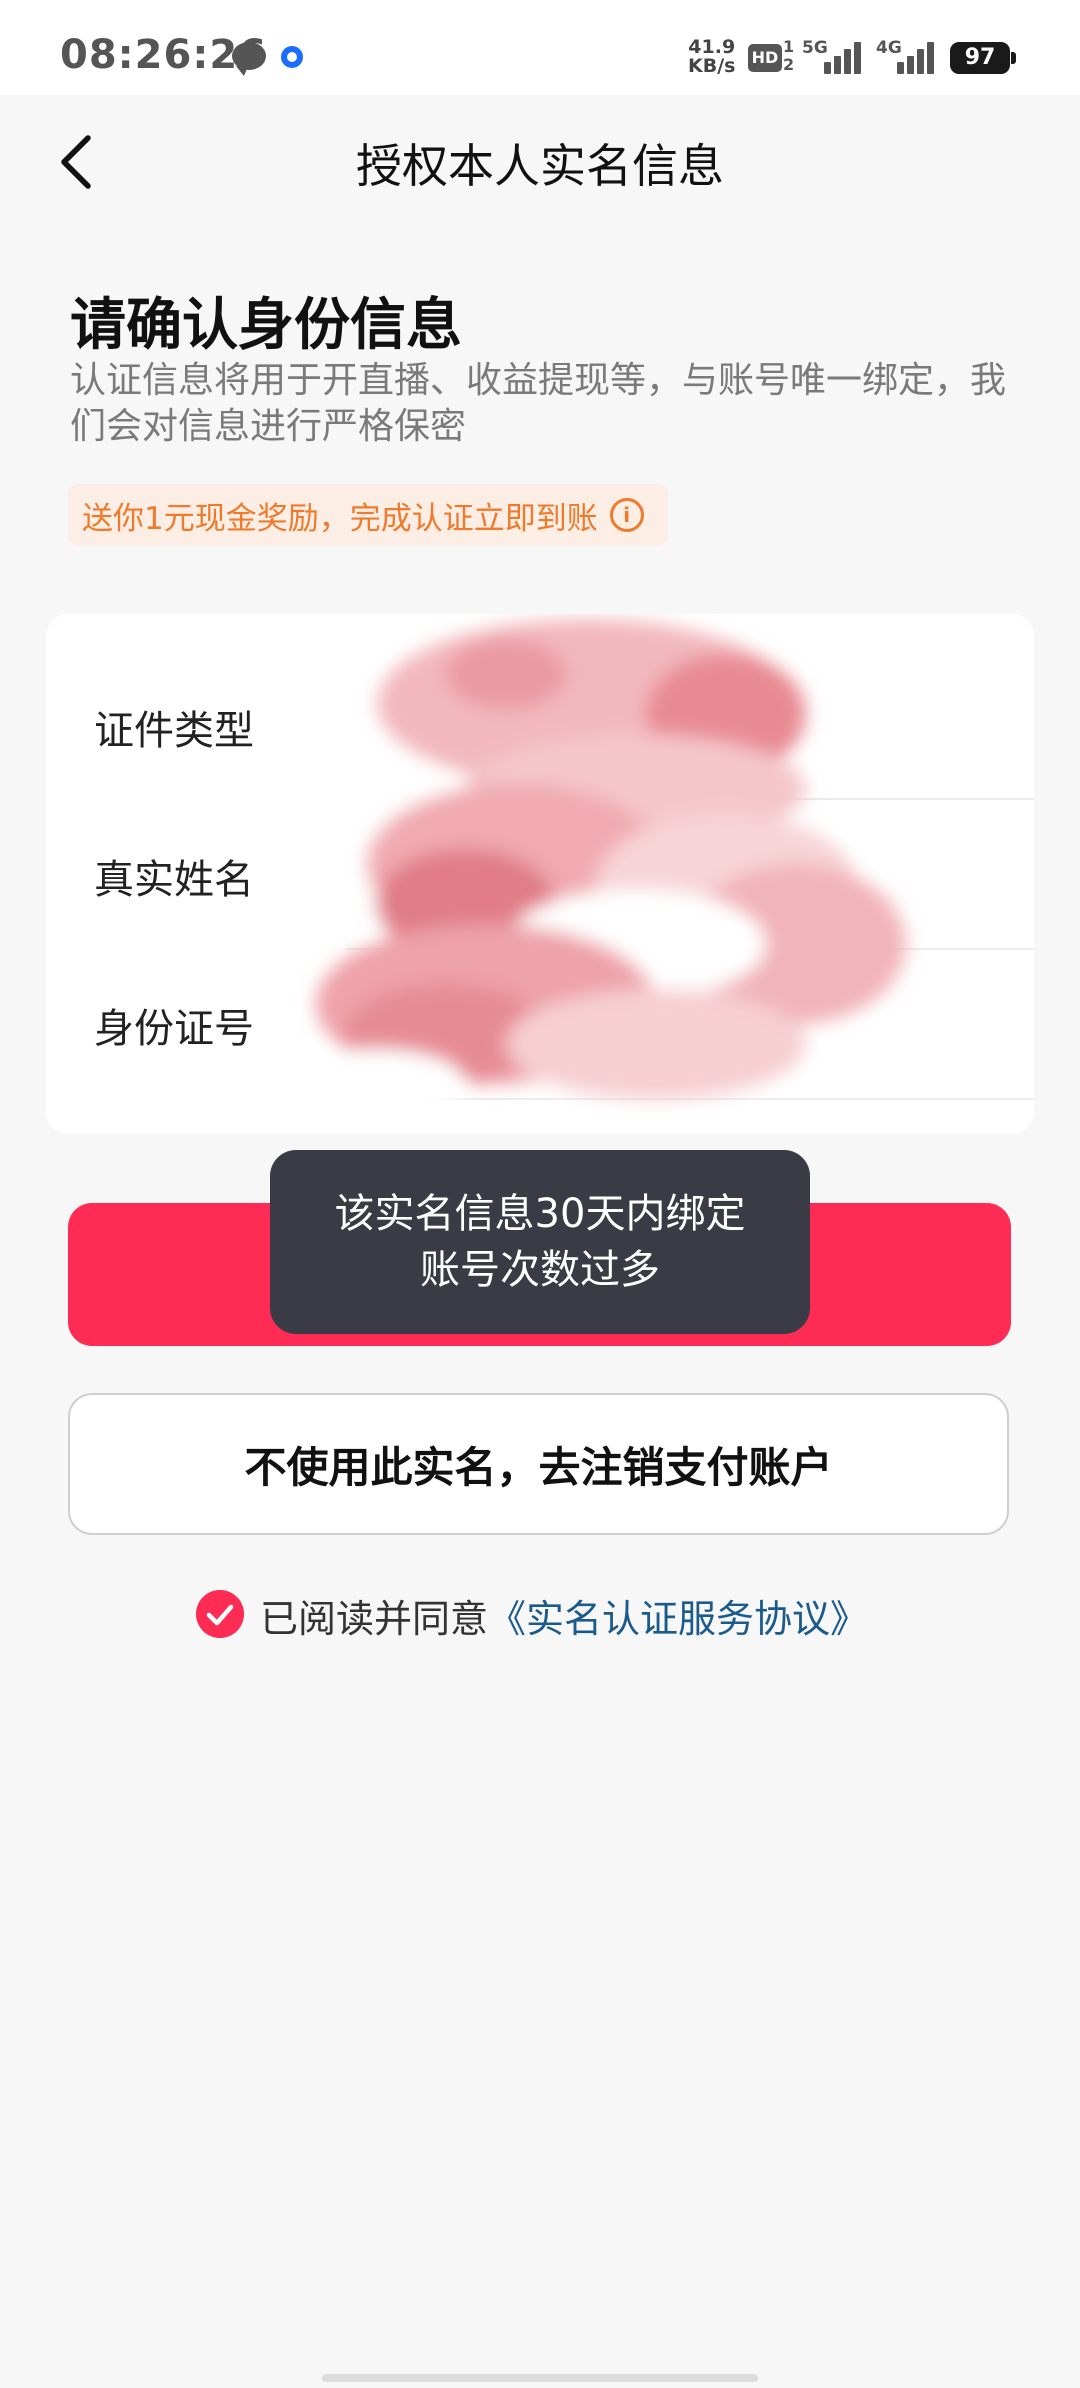 The width and height of the screenshot is (1080, 2388). Describe the element at coordinates (340, 518) in the screenshot. I see `promo-text: 送你1元现金奖励，完成认证立即到账` at that location.